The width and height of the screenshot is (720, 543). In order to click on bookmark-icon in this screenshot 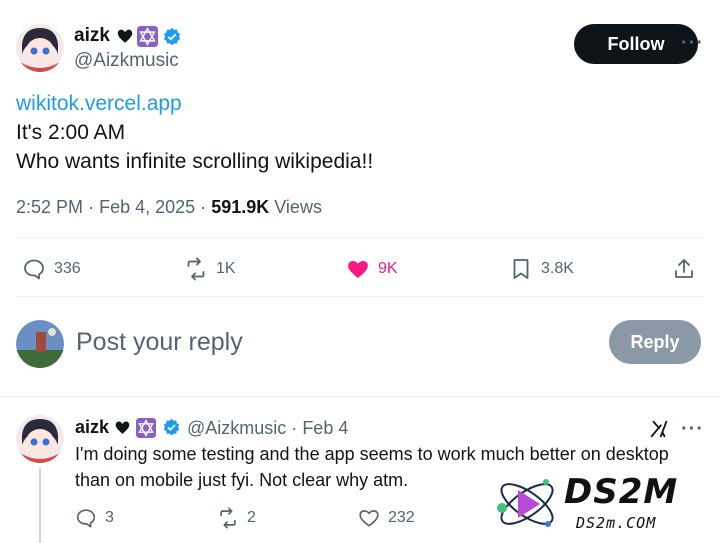, I will do `click(521, 269)`.